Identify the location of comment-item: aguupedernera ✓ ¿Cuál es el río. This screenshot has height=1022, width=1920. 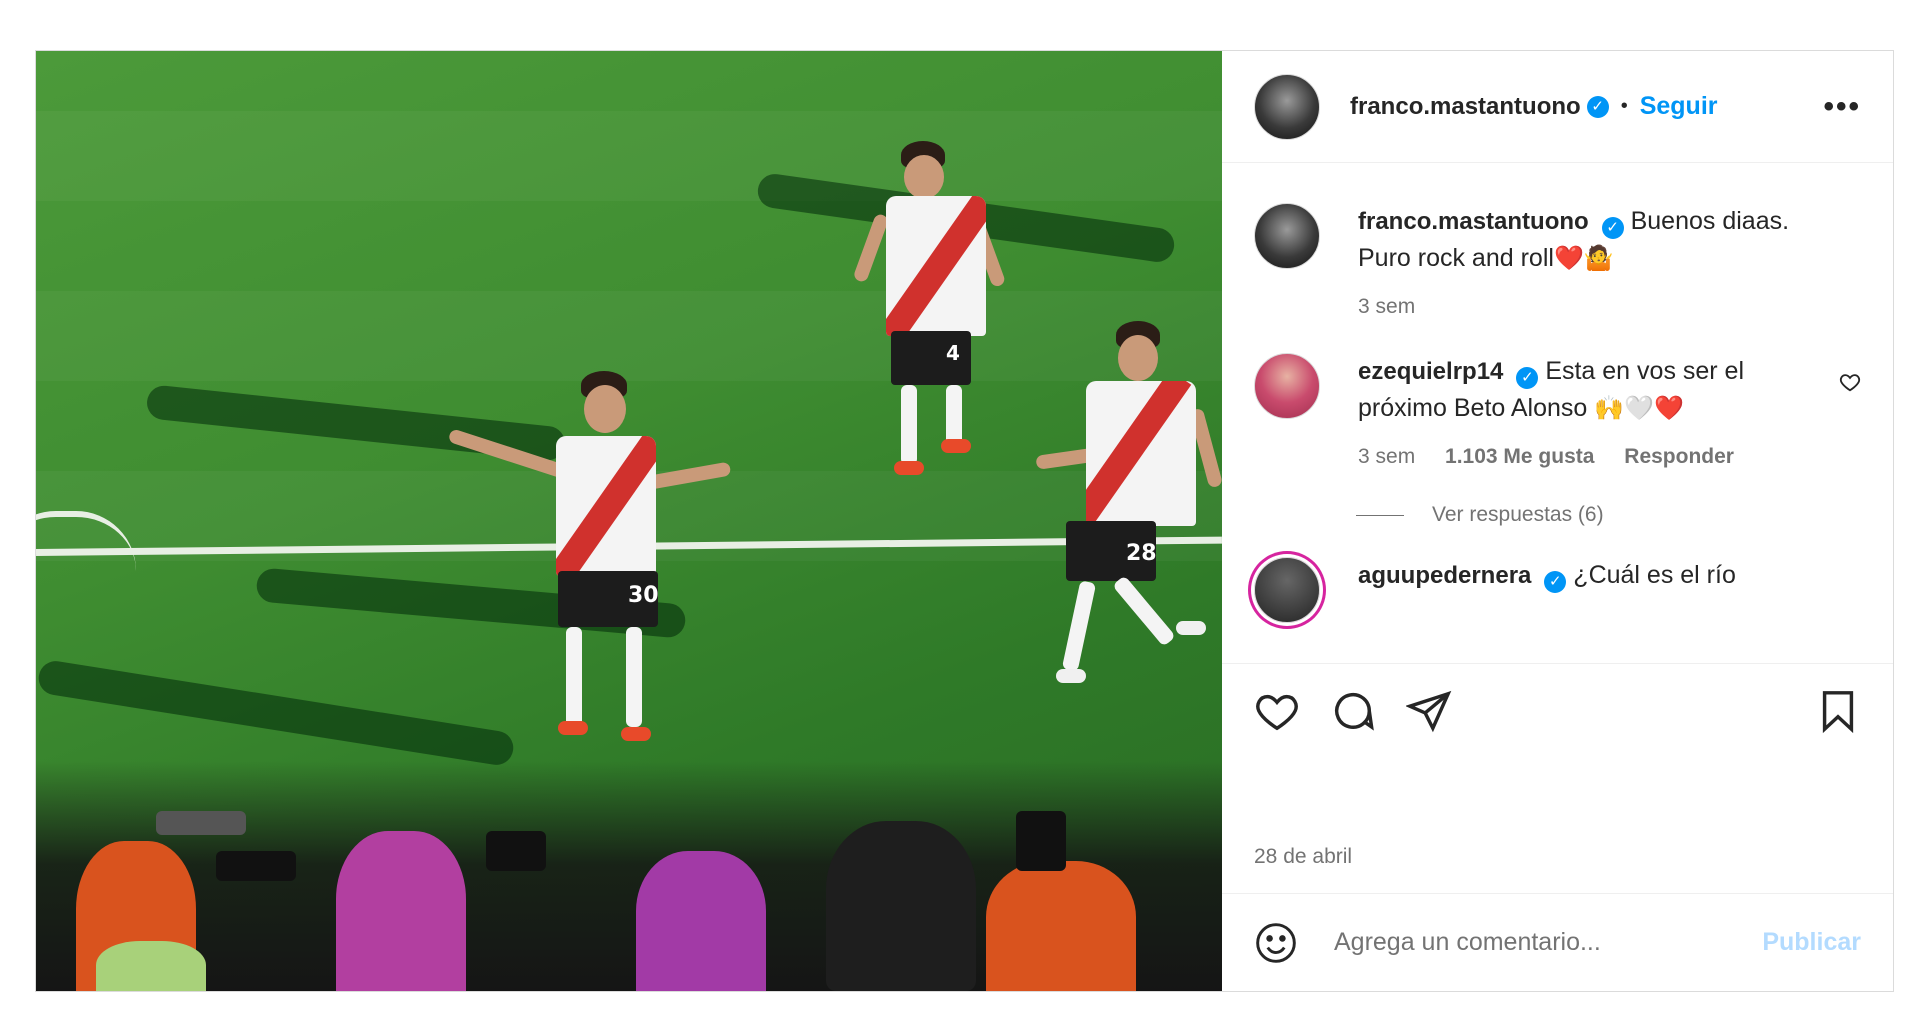
(1557, 590).